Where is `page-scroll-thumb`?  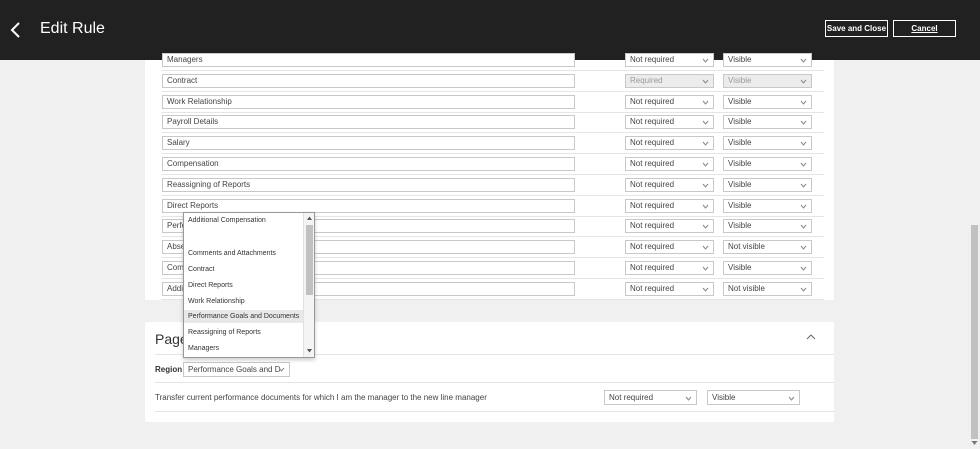 page-scroll-thumb is located at coordinates (974, 332).